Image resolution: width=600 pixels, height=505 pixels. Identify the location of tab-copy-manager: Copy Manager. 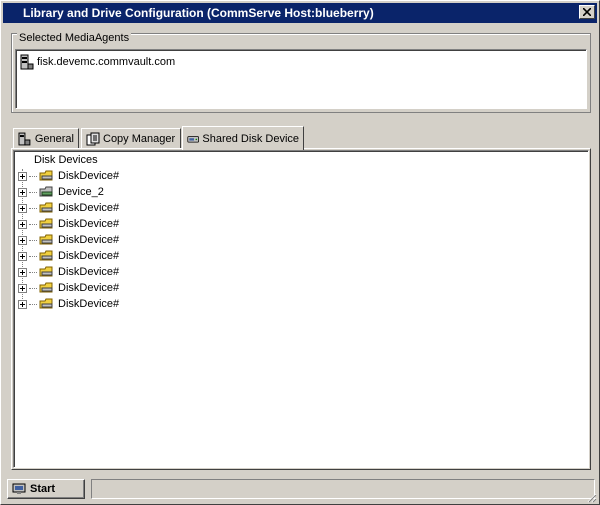
(131, 138).